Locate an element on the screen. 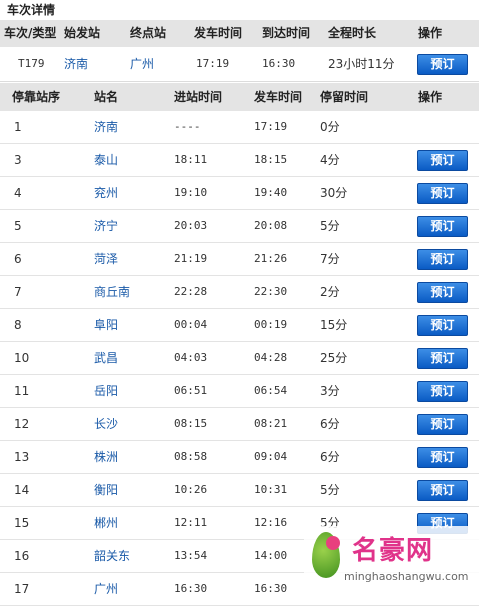 The image size is (479, 606). stop-station-link: 济宁 is located at coordinates (106, 226).